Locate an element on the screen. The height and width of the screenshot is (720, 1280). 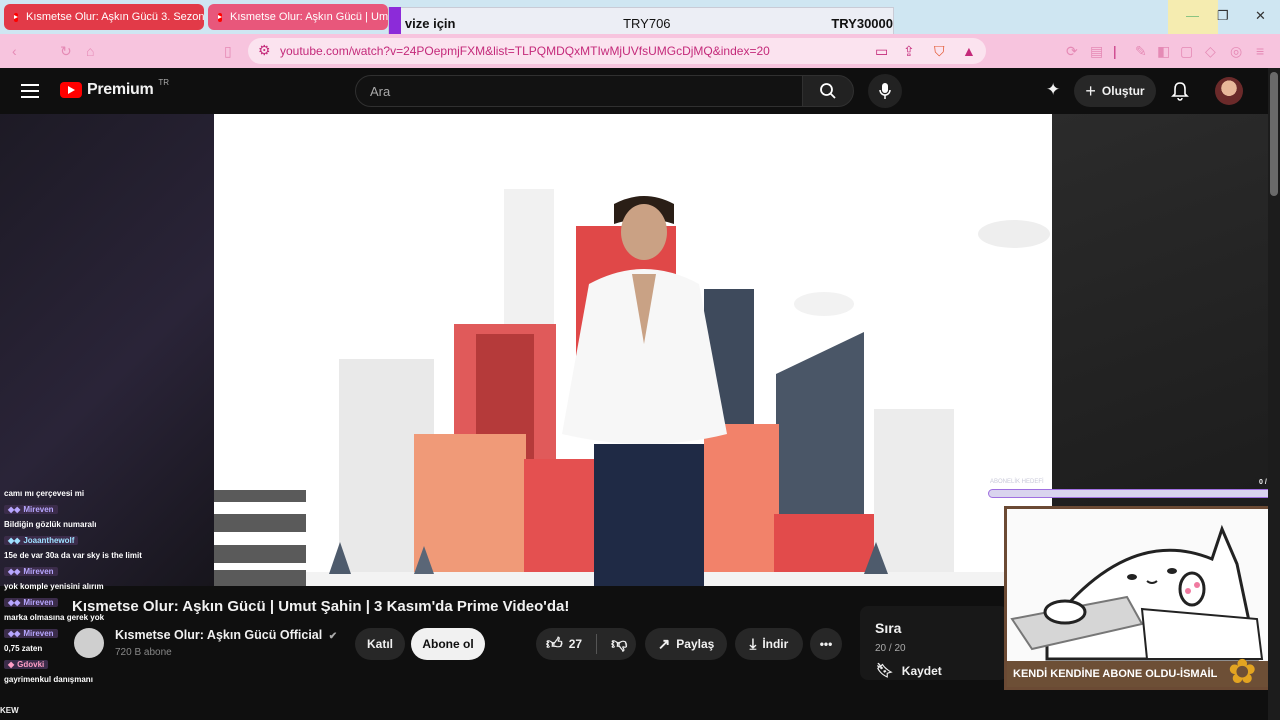
search-input: Ara is located at coordinates (579, 91).